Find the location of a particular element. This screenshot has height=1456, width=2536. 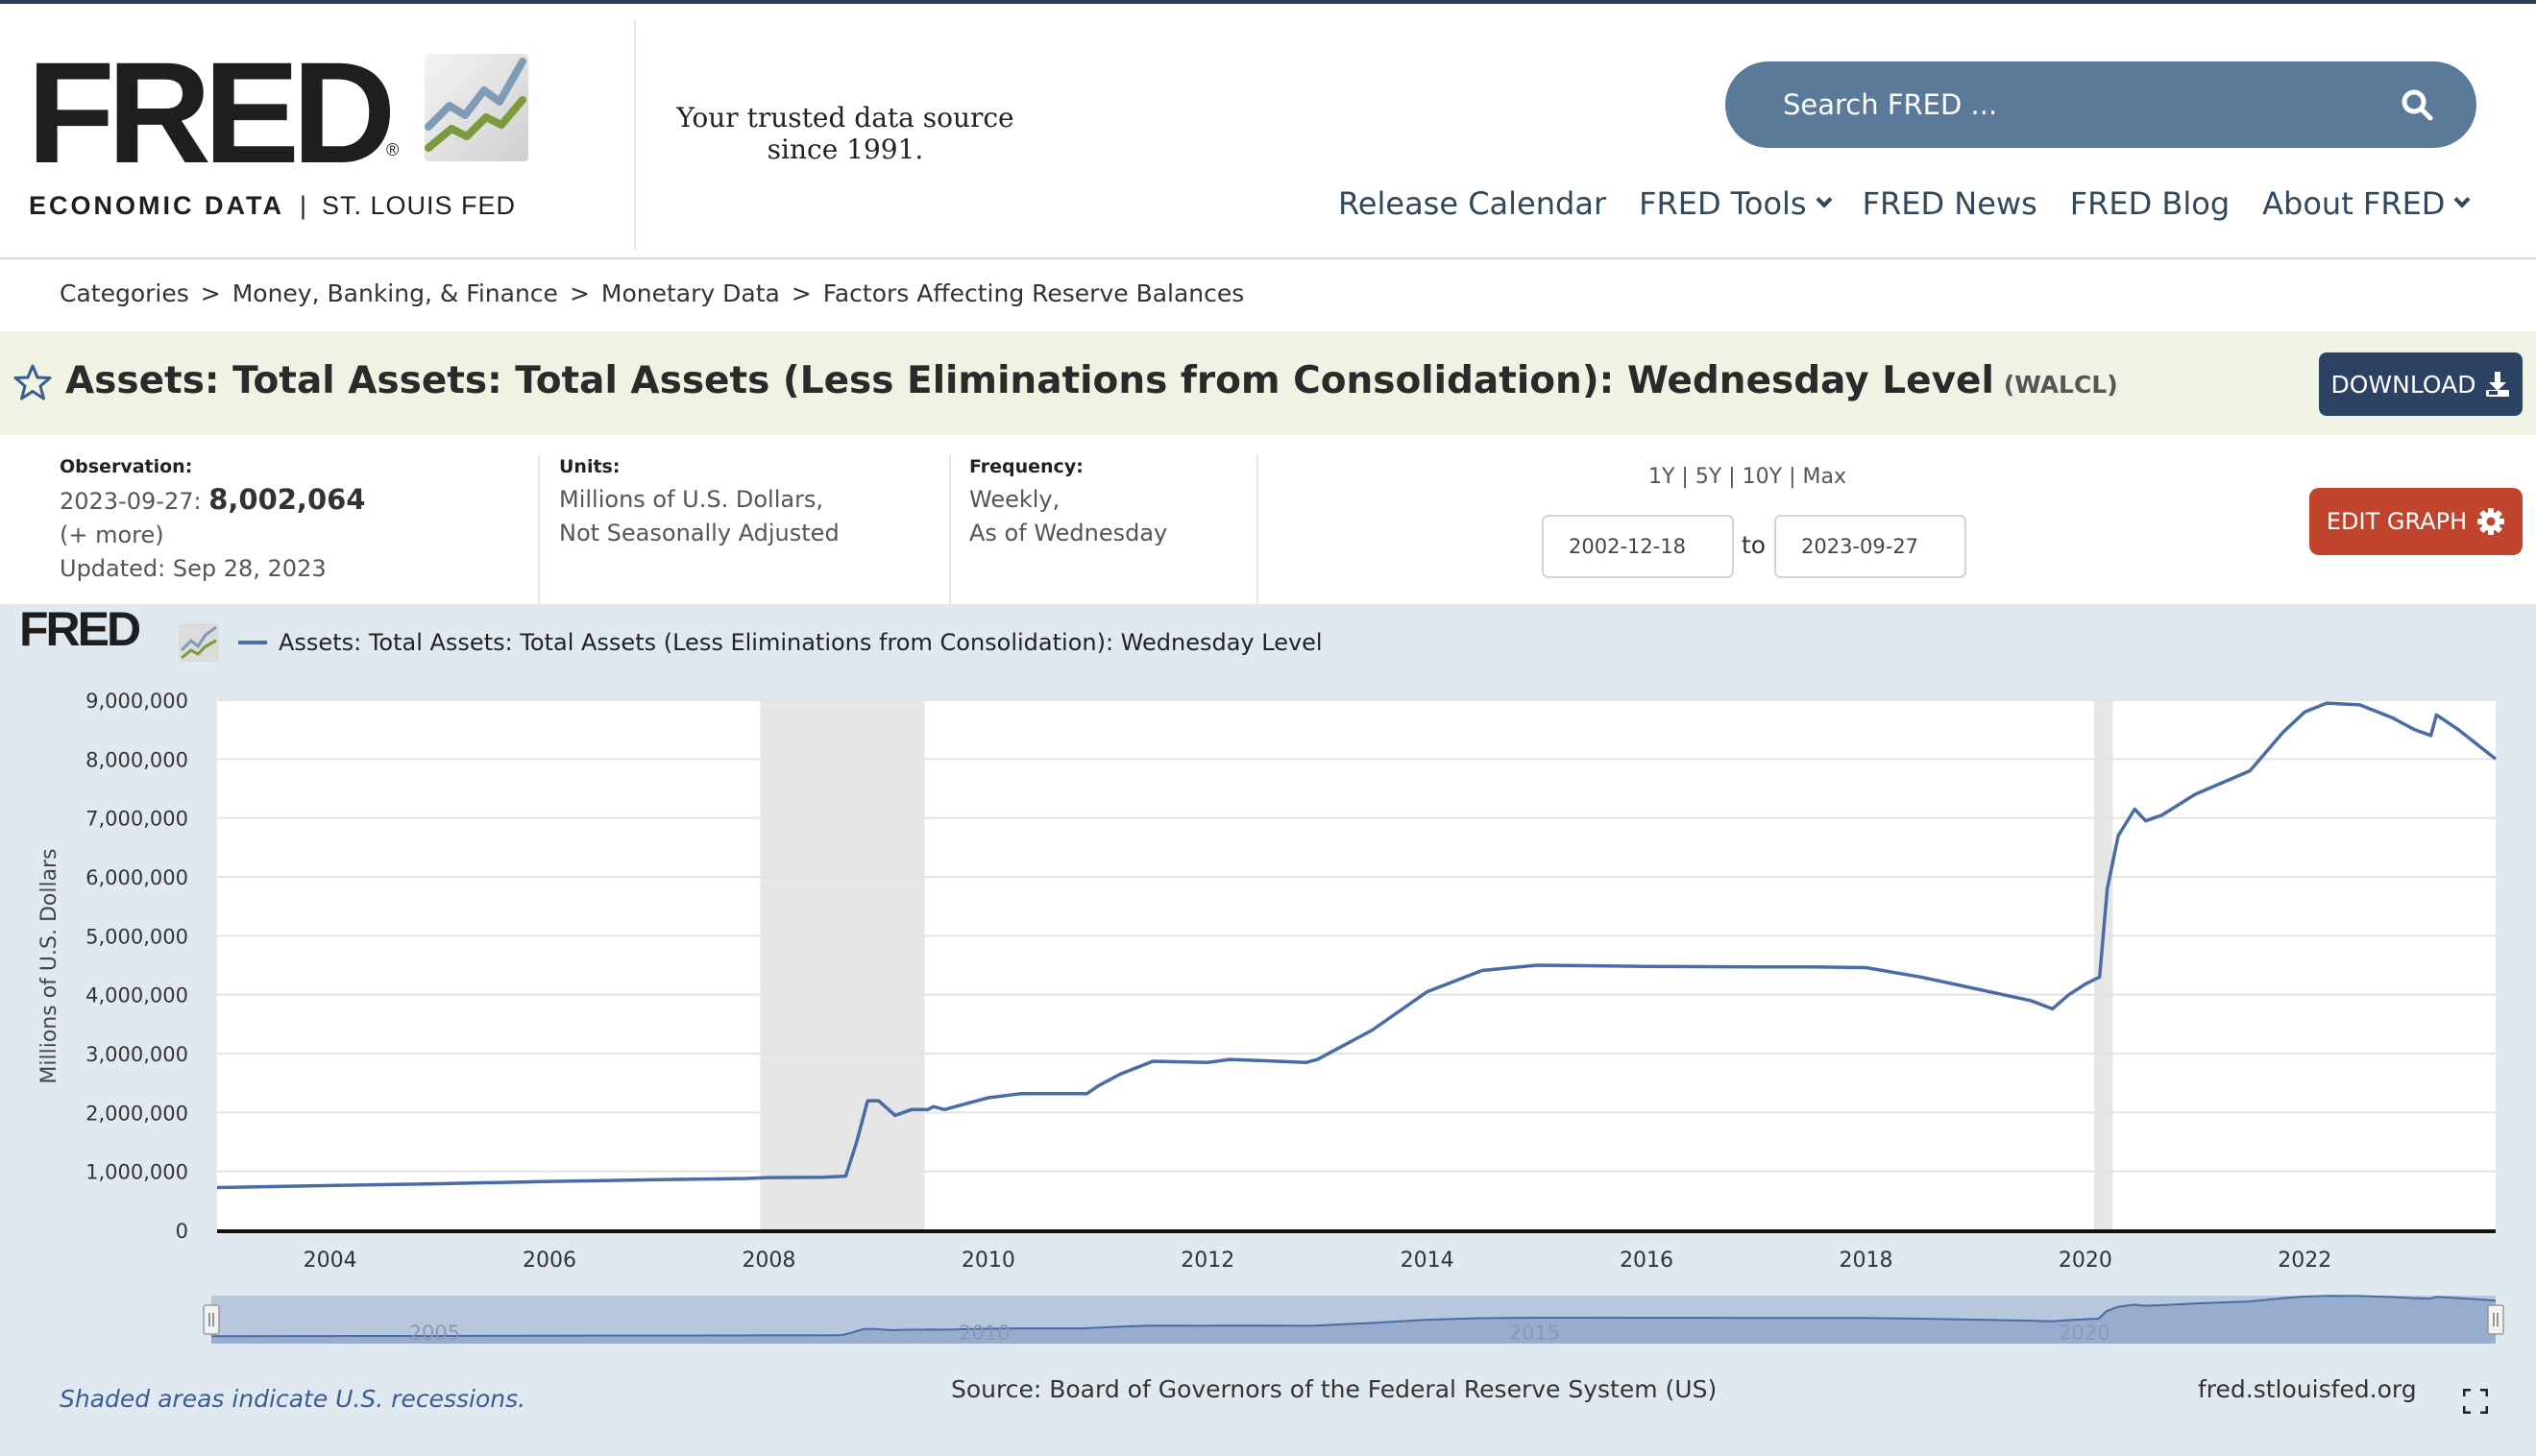

logo-economic-data: ECONOMIC DATA is located at coordinates (156, 205).